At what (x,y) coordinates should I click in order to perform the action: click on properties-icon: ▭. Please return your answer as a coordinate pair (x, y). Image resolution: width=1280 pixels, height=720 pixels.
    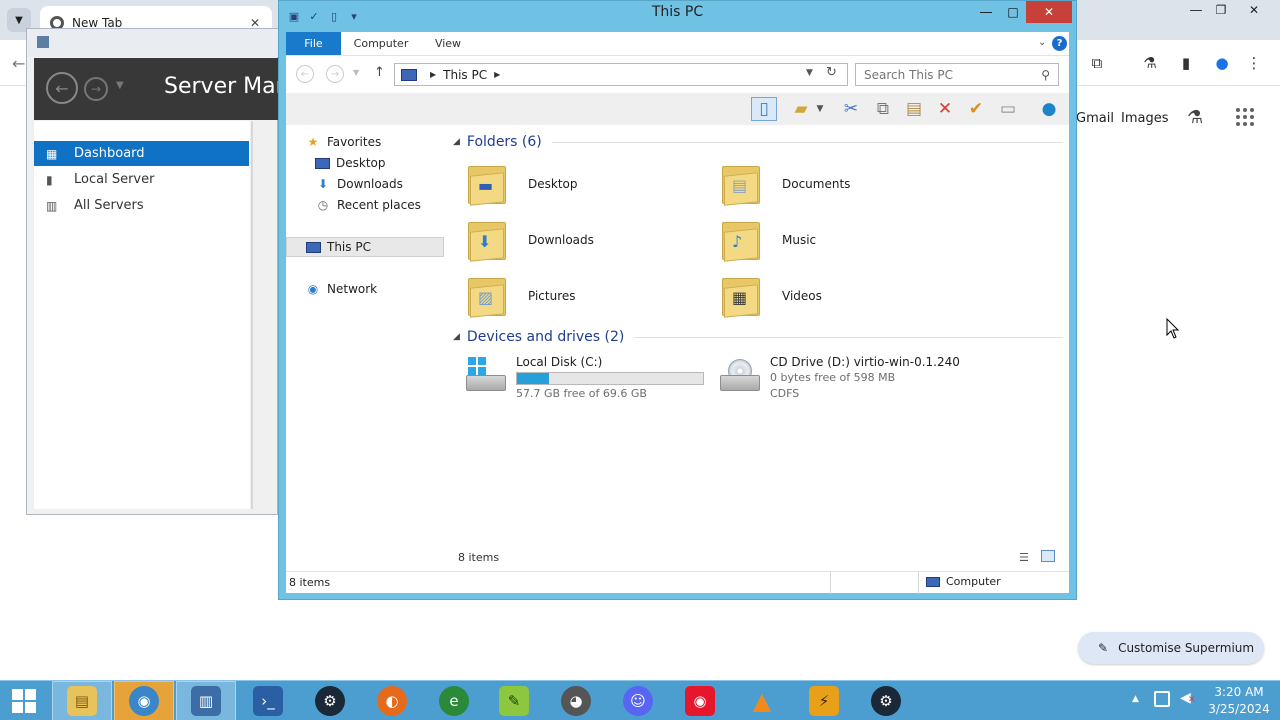
    Looking at the image, I should click on (1008, 109).